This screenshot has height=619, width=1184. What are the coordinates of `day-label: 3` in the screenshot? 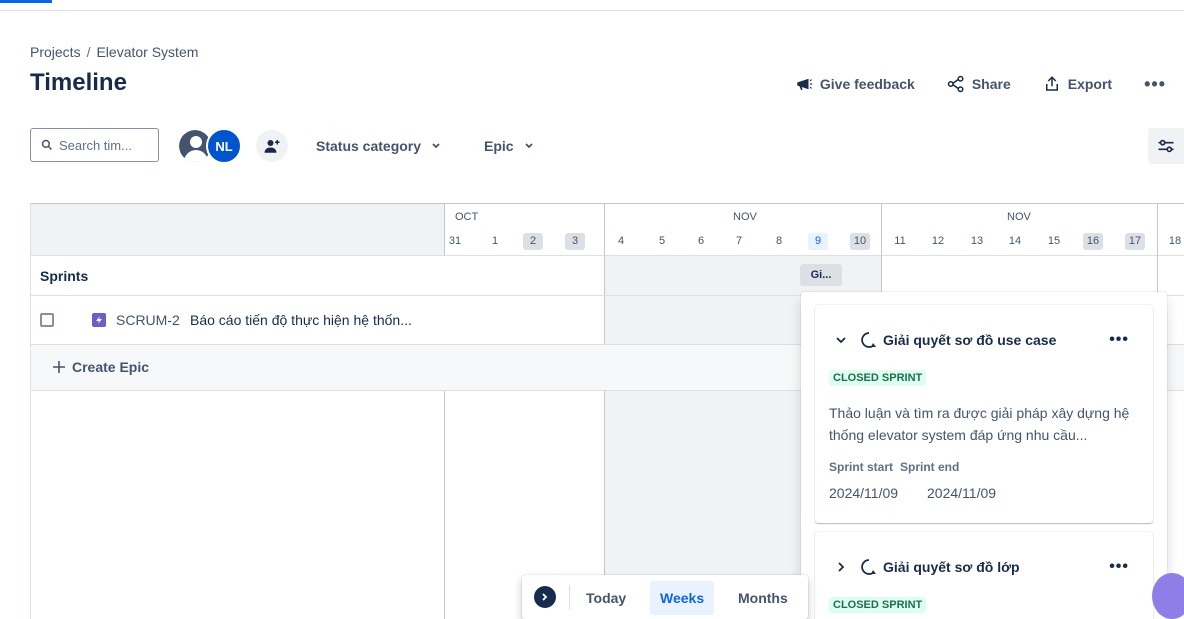 It's located at (575, 241).